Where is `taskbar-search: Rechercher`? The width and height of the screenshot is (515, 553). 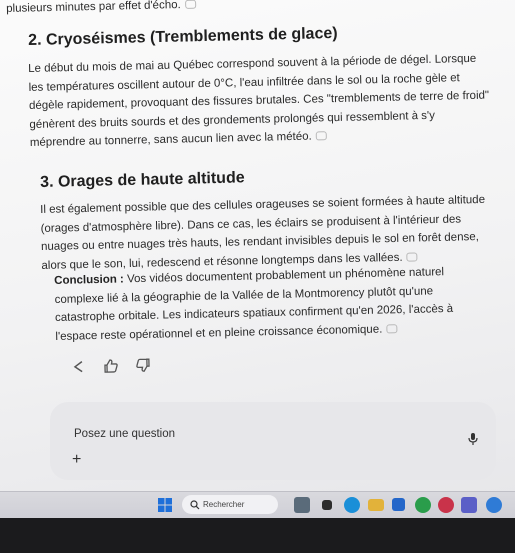
taskbar-search: Rechercher is located at coordinates (230, 504).